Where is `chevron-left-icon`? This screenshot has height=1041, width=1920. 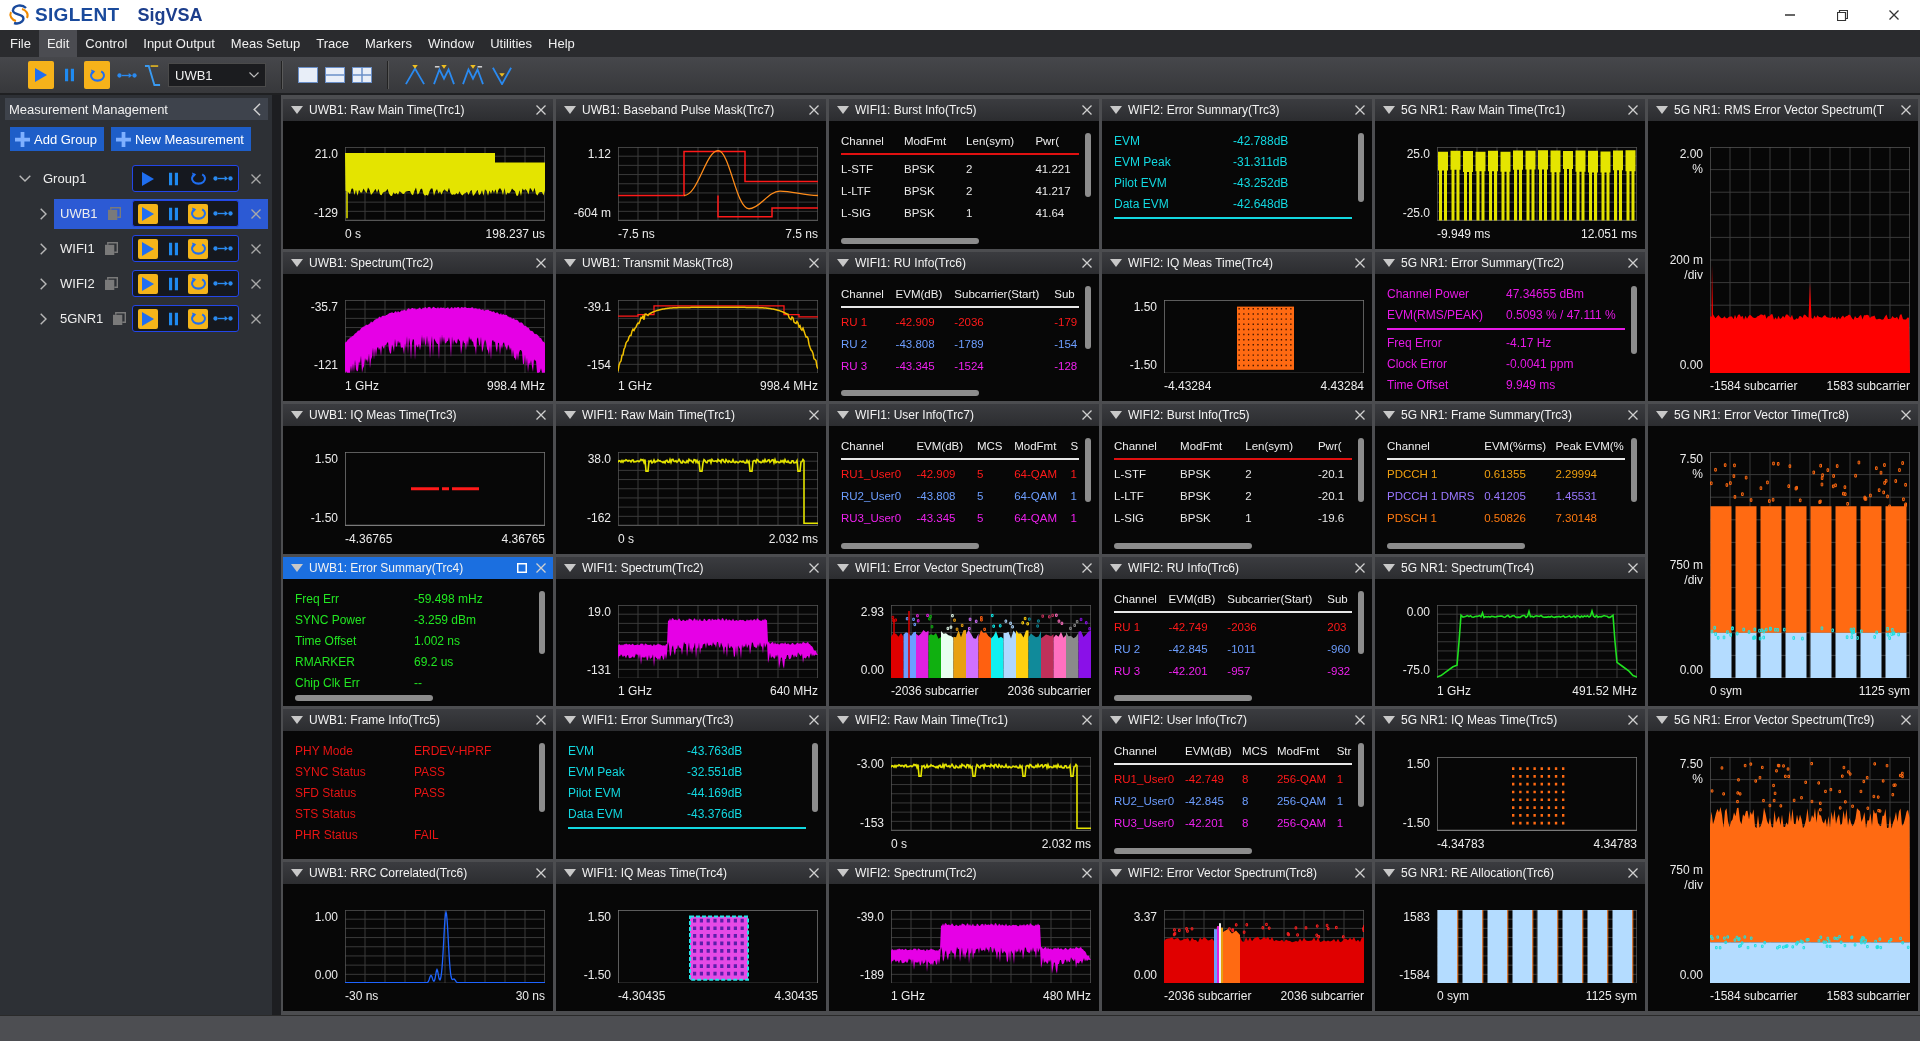
chevron-left-icon is located at coordinates (257, 109).